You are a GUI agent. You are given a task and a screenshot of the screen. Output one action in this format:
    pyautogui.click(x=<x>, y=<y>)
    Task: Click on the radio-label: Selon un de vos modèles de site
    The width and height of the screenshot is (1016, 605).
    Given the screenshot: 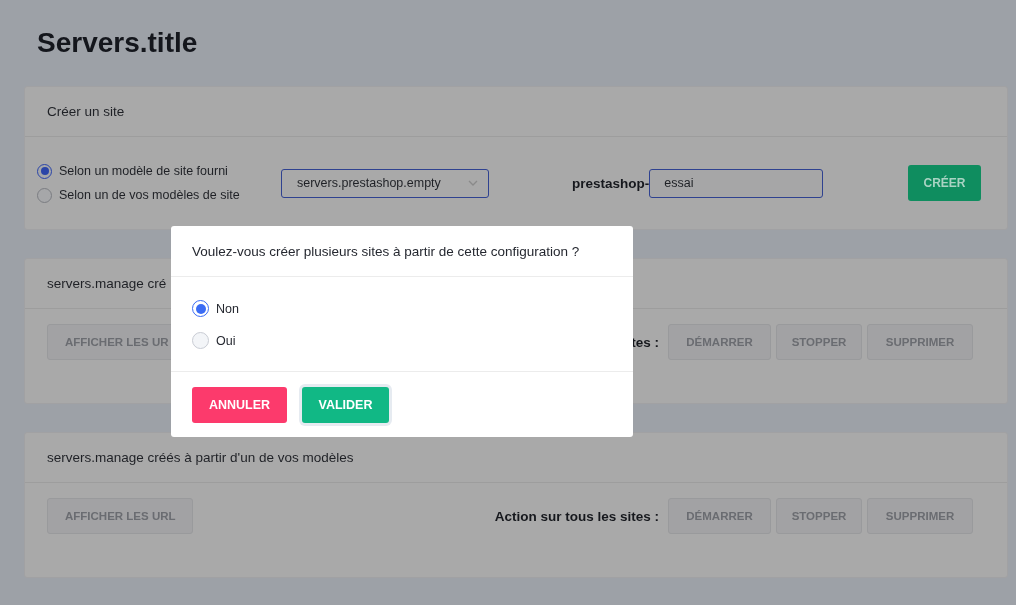 What is the action you would take?
    pyautogui.click(x=149, y=195)
    